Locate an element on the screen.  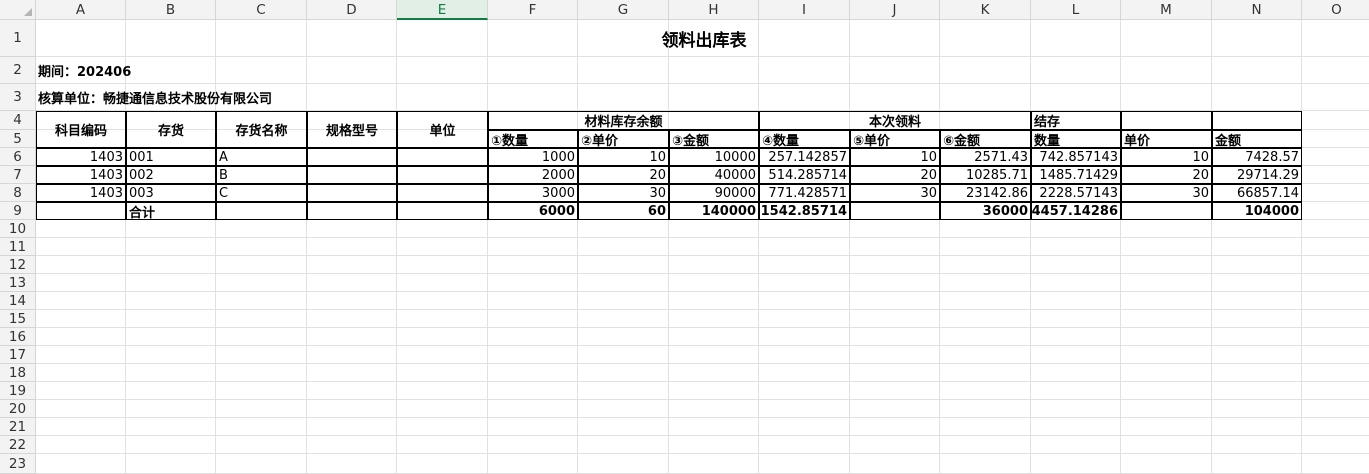
column-header-j: J is located at coordinates (895, 10).